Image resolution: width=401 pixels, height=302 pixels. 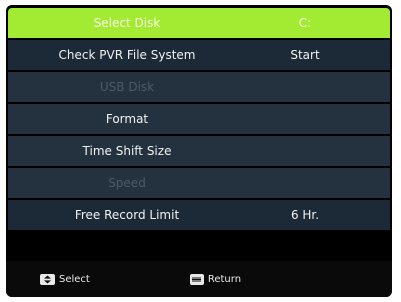 What do you see at coordinates (127, 215) in the screenshot?
I see `menu-item-label: Free Record Limit` at bounding box center [127, 215].